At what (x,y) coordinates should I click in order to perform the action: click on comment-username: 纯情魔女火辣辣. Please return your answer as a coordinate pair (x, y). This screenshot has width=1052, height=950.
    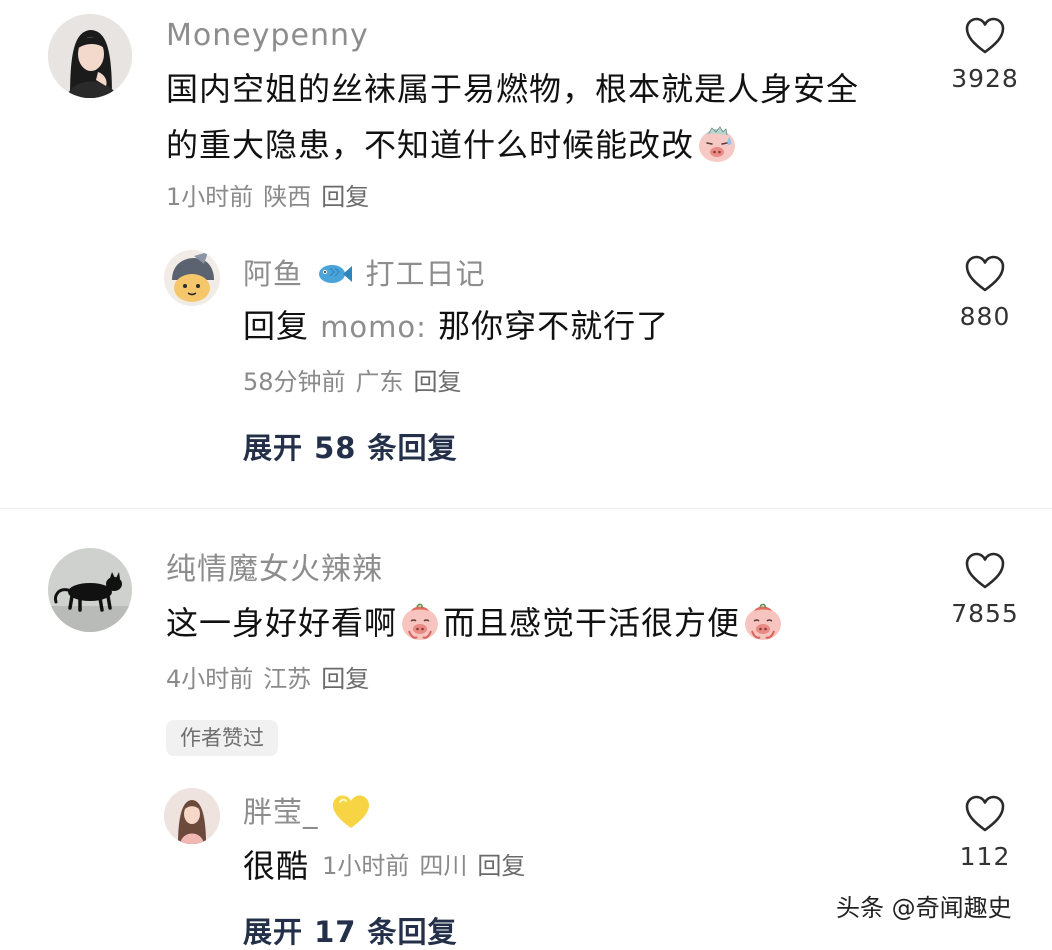
    Looking at the image, I should click on (274, 570).